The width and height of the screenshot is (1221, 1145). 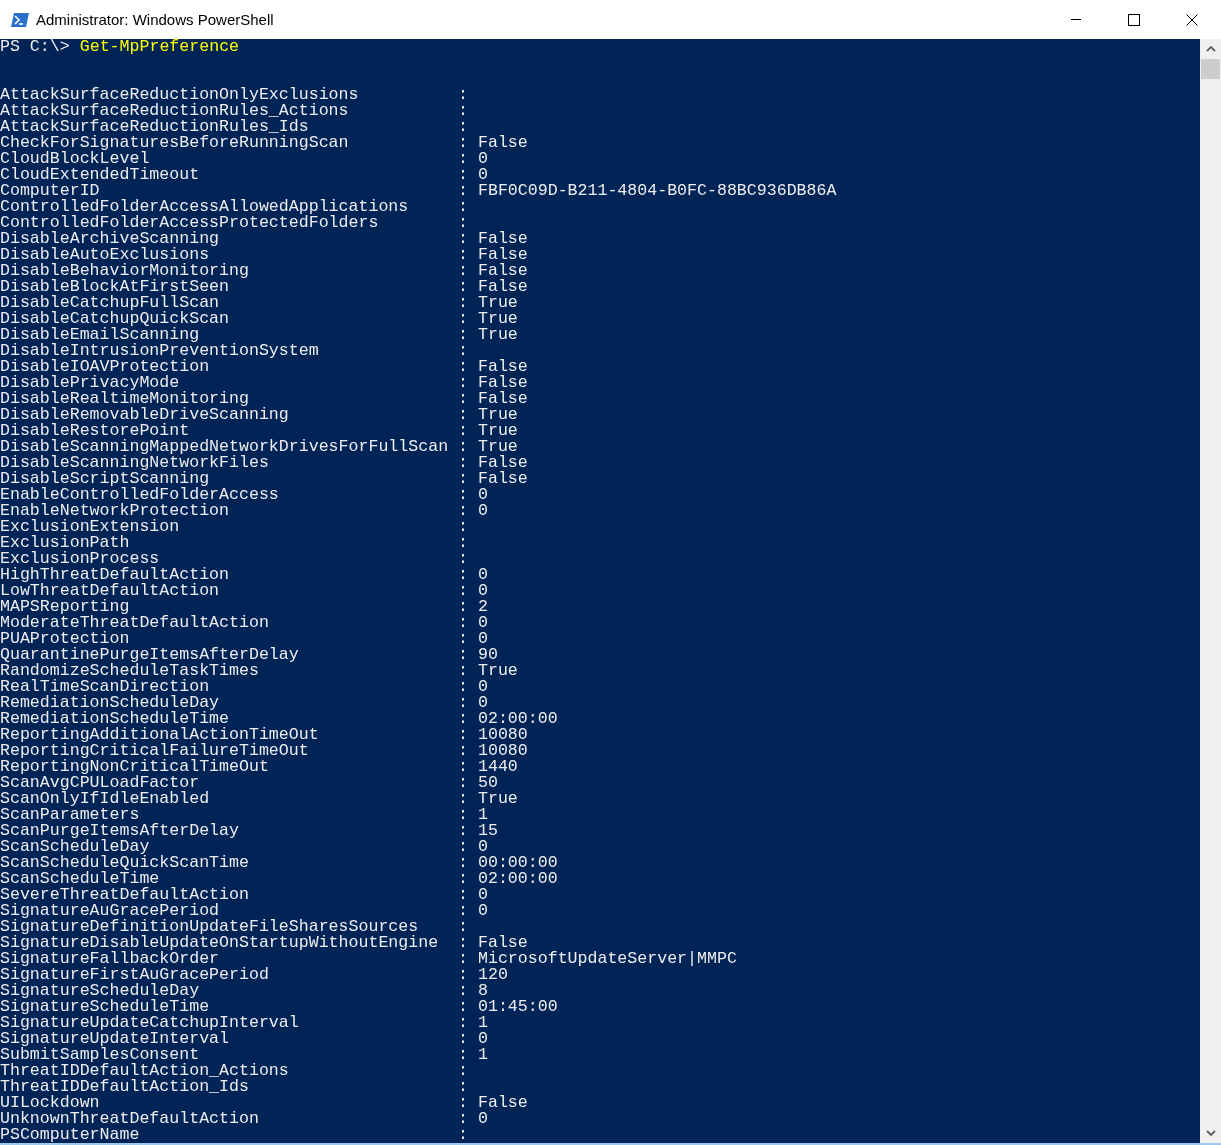 I want to click on property-value: : 90, so click(x=478, y=655).